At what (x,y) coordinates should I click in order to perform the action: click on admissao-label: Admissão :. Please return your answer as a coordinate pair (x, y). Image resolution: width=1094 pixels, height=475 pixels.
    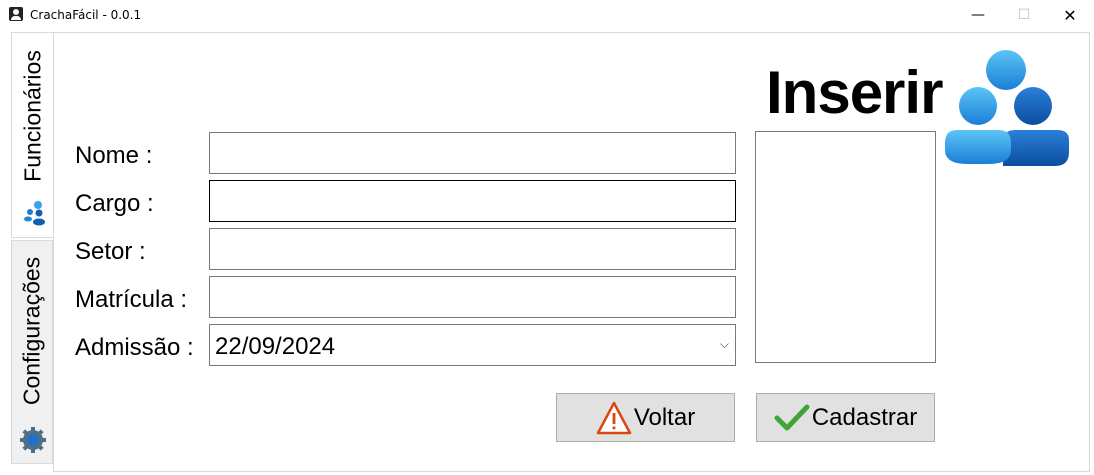
    Looking at the image, I should click on (134, 347).